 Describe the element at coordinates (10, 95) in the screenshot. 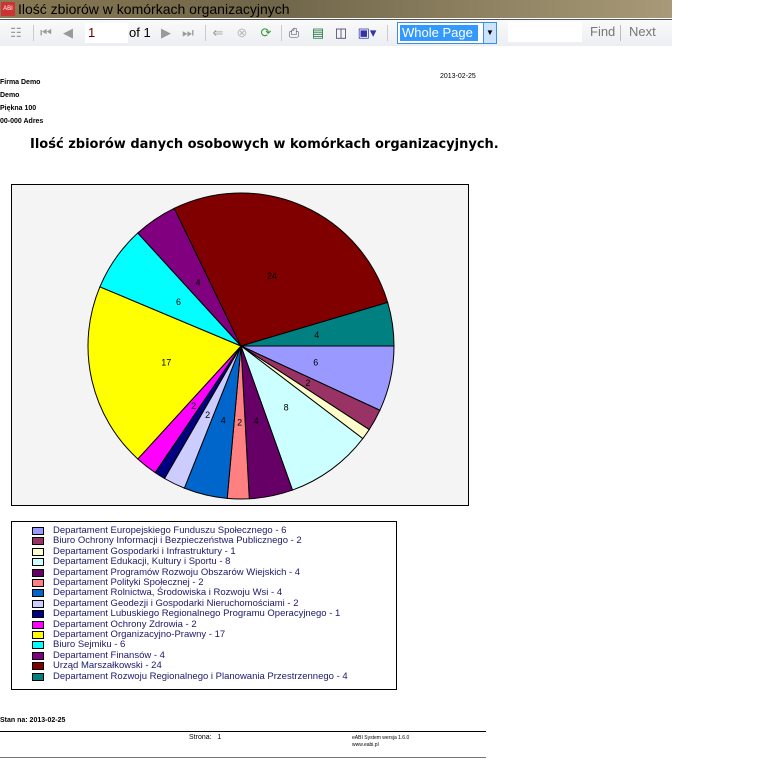

I see `company-line-2: Demo` at that location.